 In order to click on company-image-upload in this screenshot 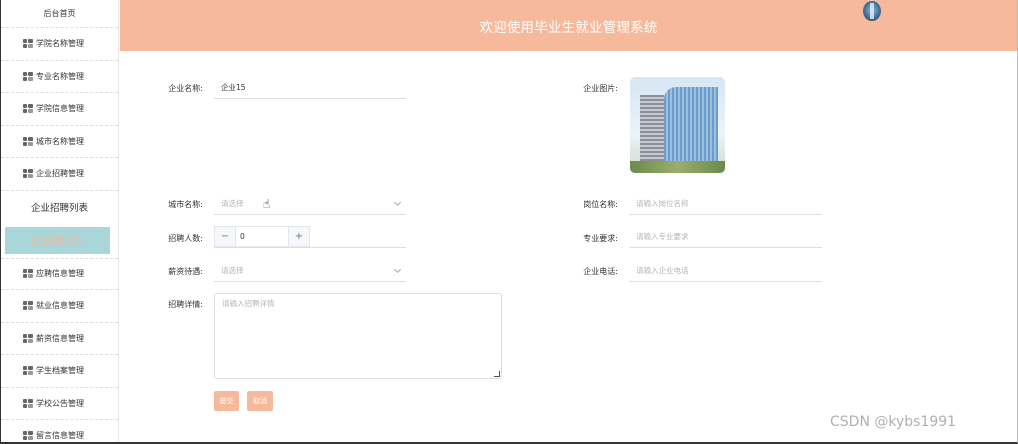, I will do `click(677, 125)`.